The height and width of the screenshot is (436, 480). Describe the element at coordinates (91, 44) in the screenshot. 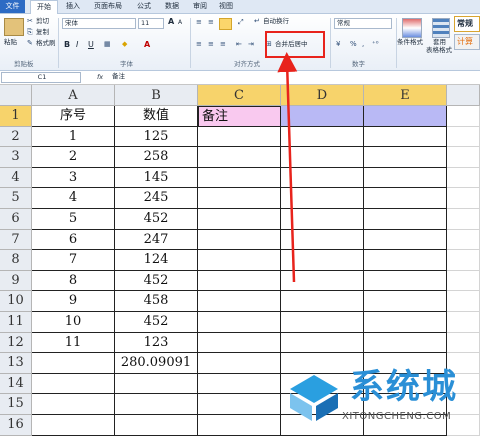

I see `underline-button: U` at that location.